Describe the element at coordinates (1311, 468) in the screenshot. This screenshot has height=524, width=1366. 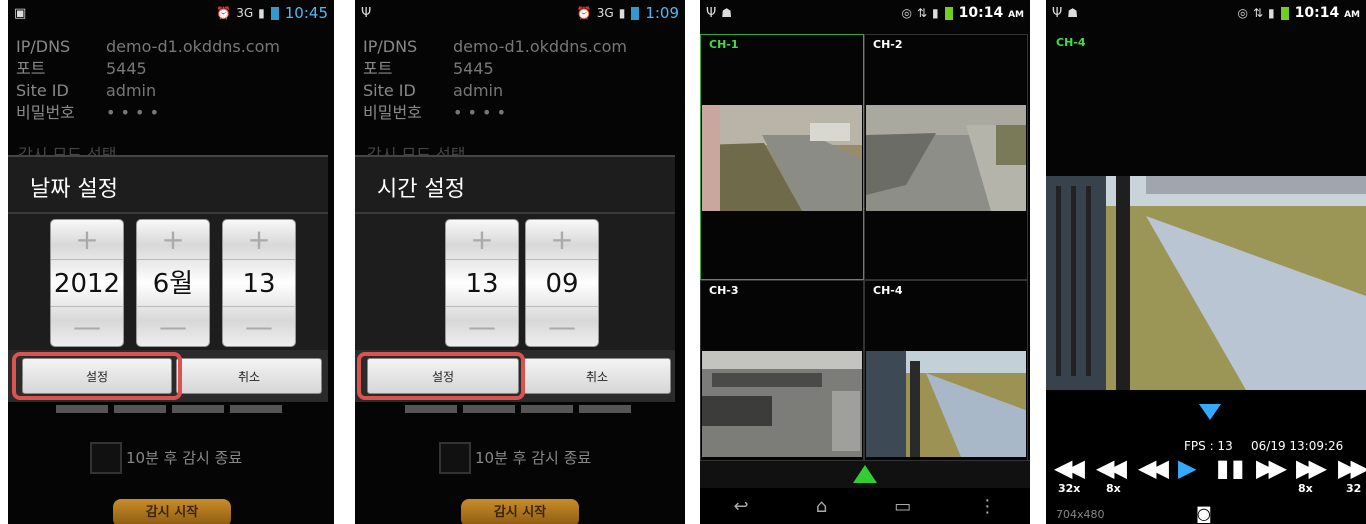
I see `fast-forward-8x-icon: ▶▶` at that location.